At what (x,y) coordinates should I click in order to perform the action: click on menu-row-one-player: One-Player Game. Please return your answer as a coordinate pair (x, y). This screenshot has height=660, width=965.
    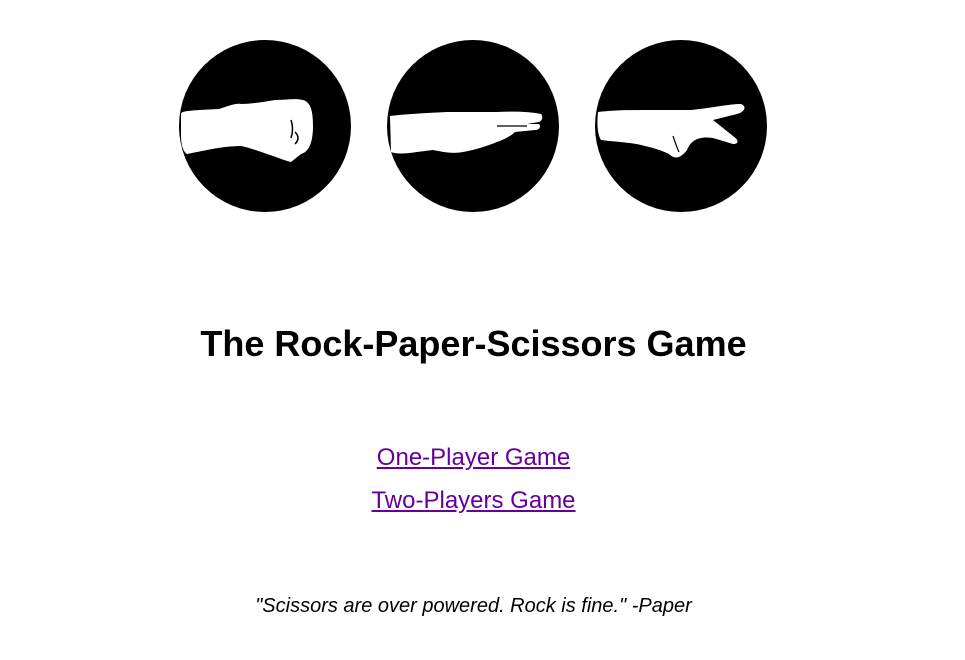
    Looking at the image, I should click on (473, 463).